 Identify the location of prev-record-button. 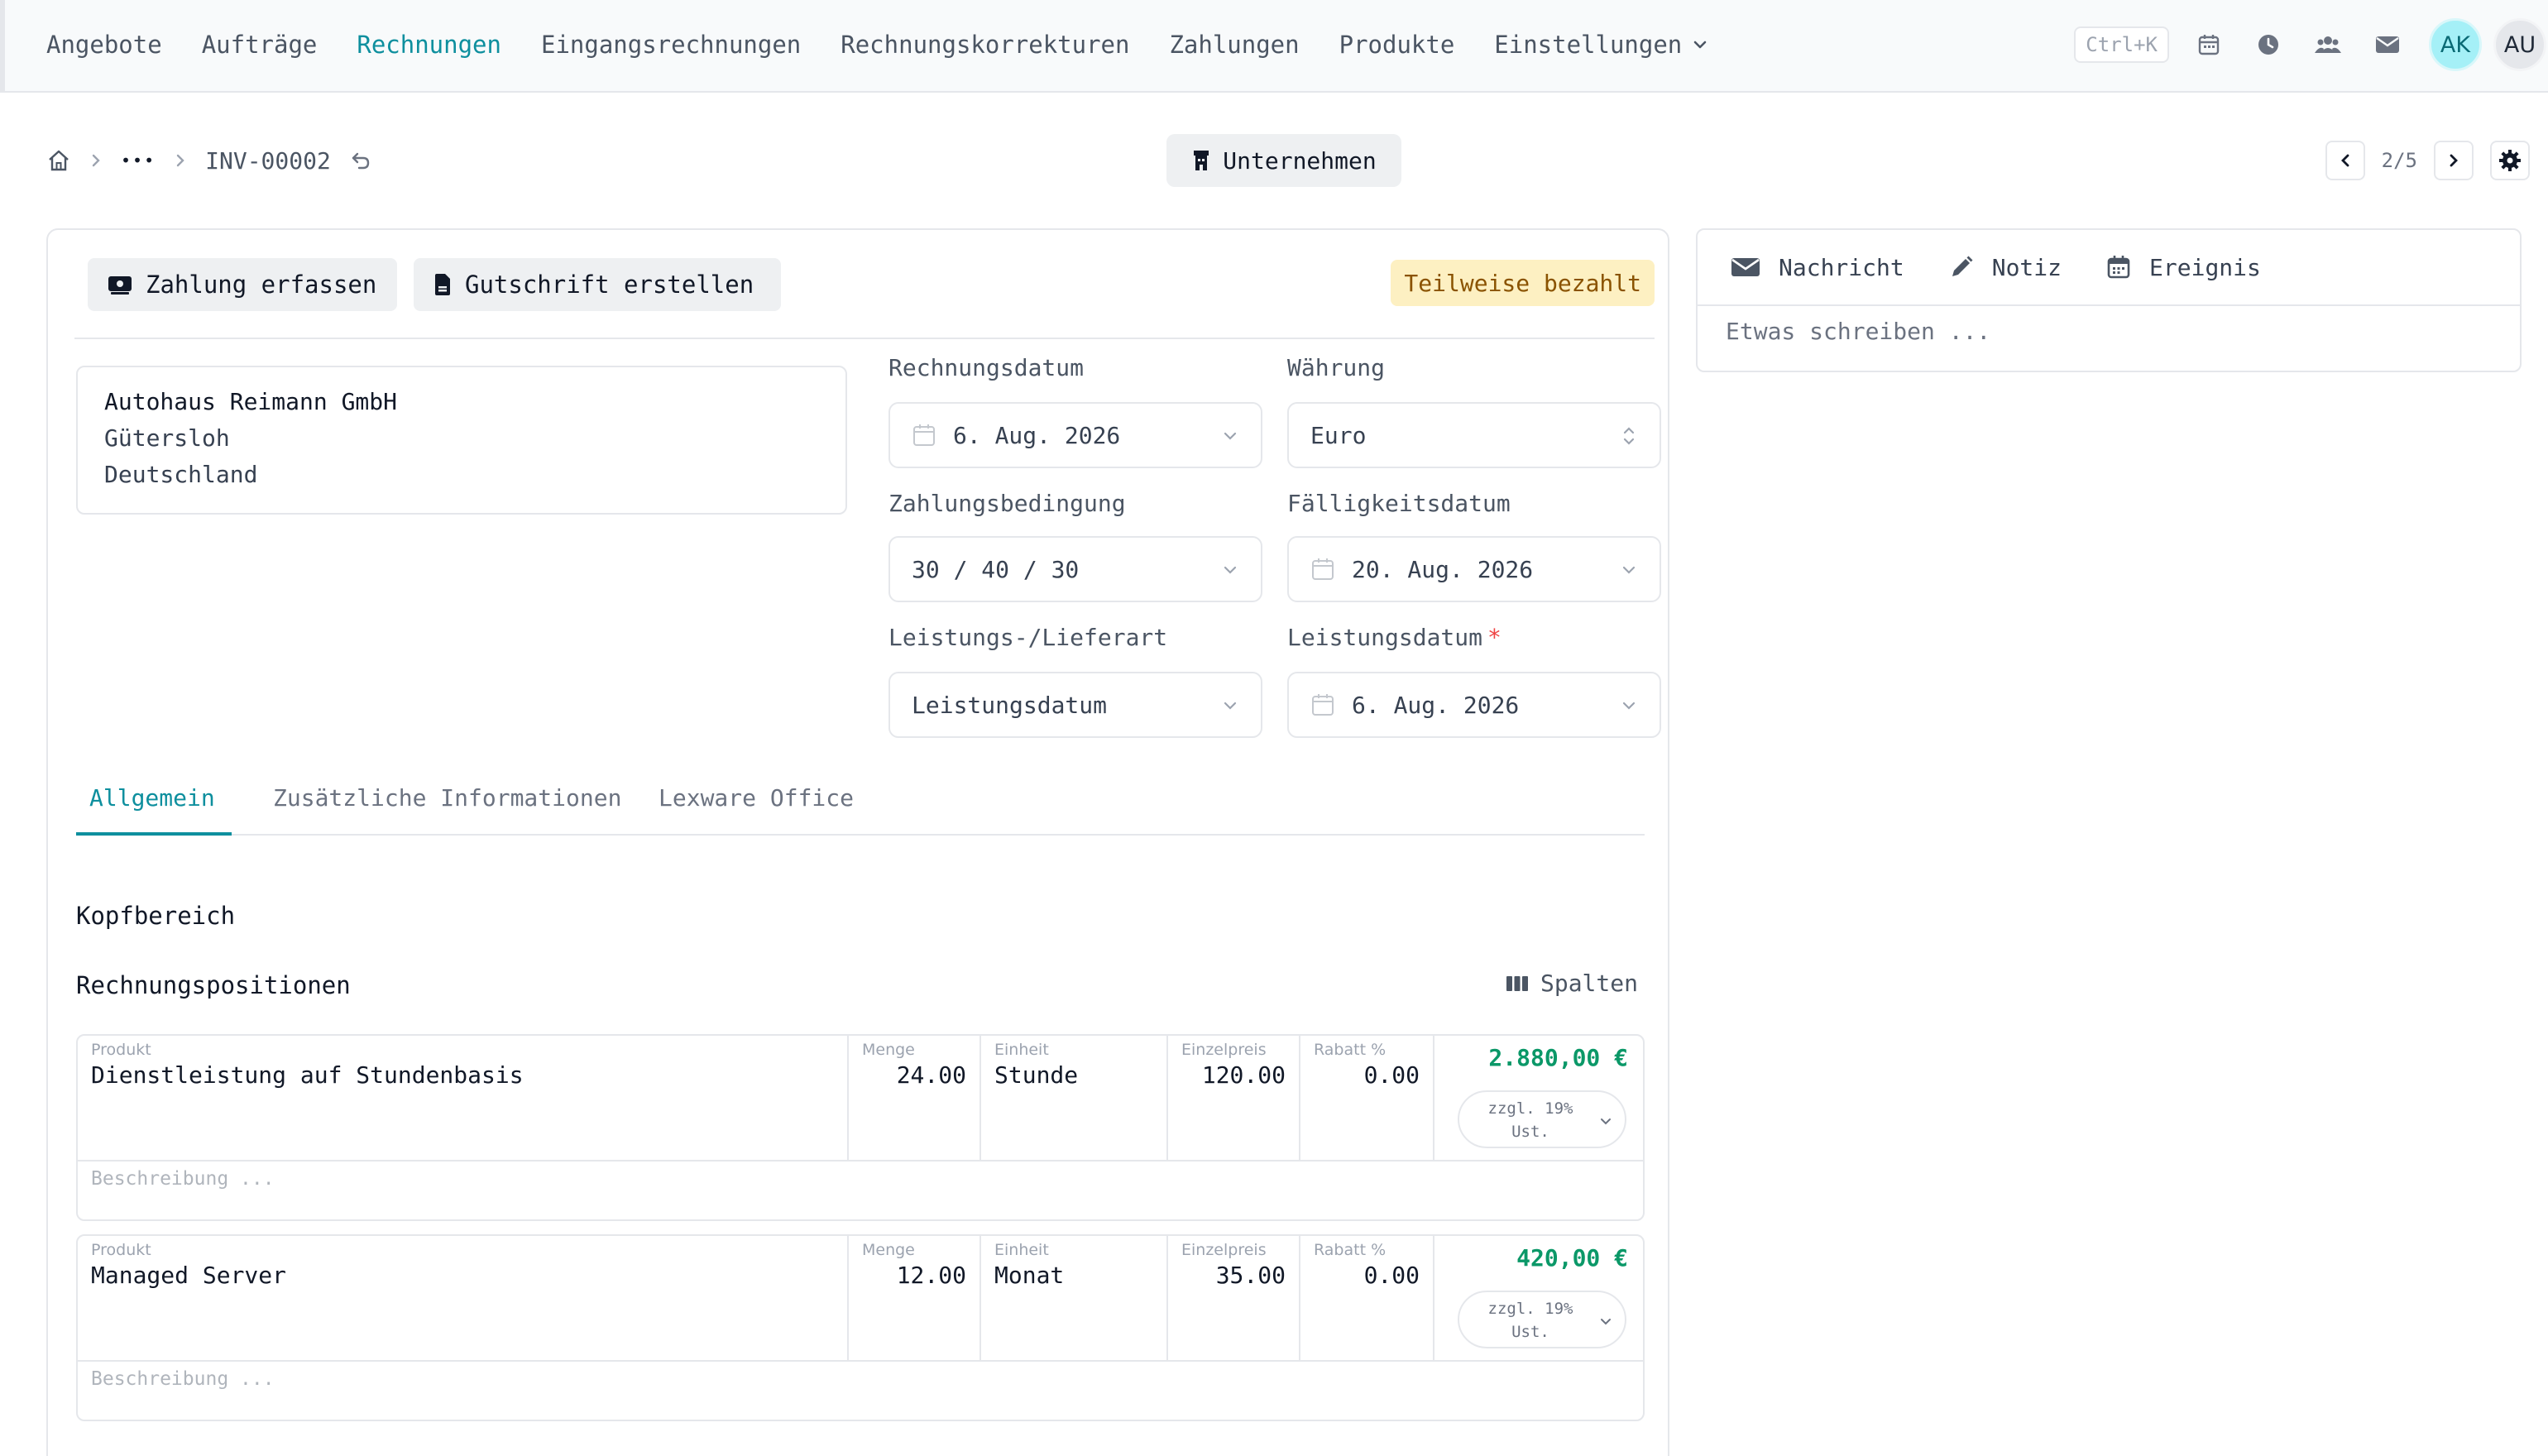
(2345, 160).